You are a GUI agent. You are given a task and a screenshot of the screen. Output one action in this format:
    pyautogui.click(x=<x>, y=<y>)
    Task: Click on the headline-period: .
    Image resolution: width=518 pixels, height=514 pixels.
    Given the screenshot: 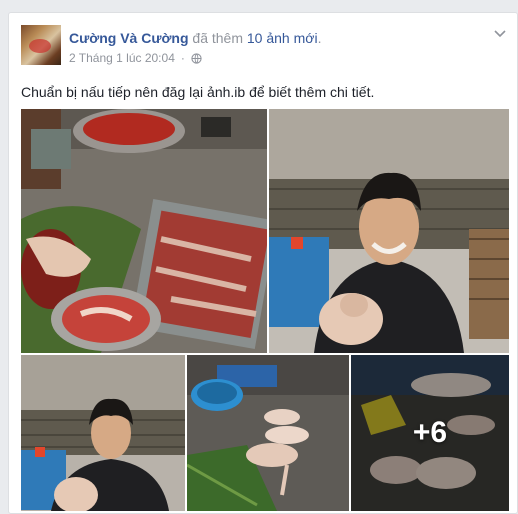 What is the action you would take?
    pyautogui.click(x=319, y=38)
    